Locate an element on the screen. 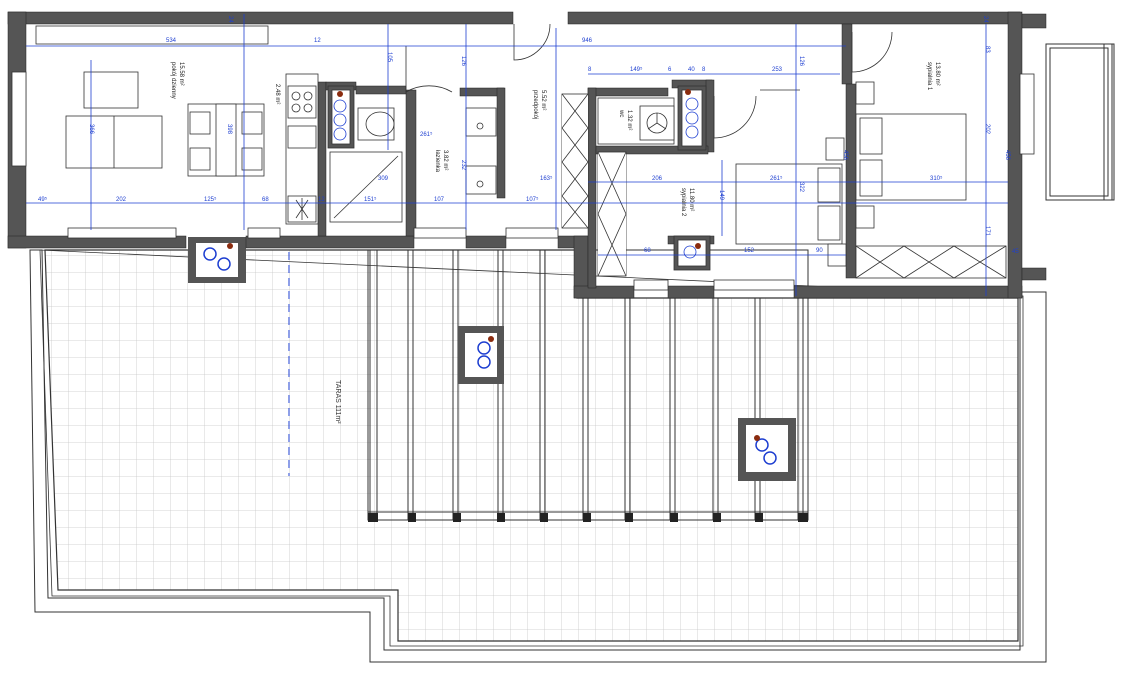 Image resolution: width=1124 pixels, height=680 pixels. dim-68: 68 is located at coordinates (265, 200).